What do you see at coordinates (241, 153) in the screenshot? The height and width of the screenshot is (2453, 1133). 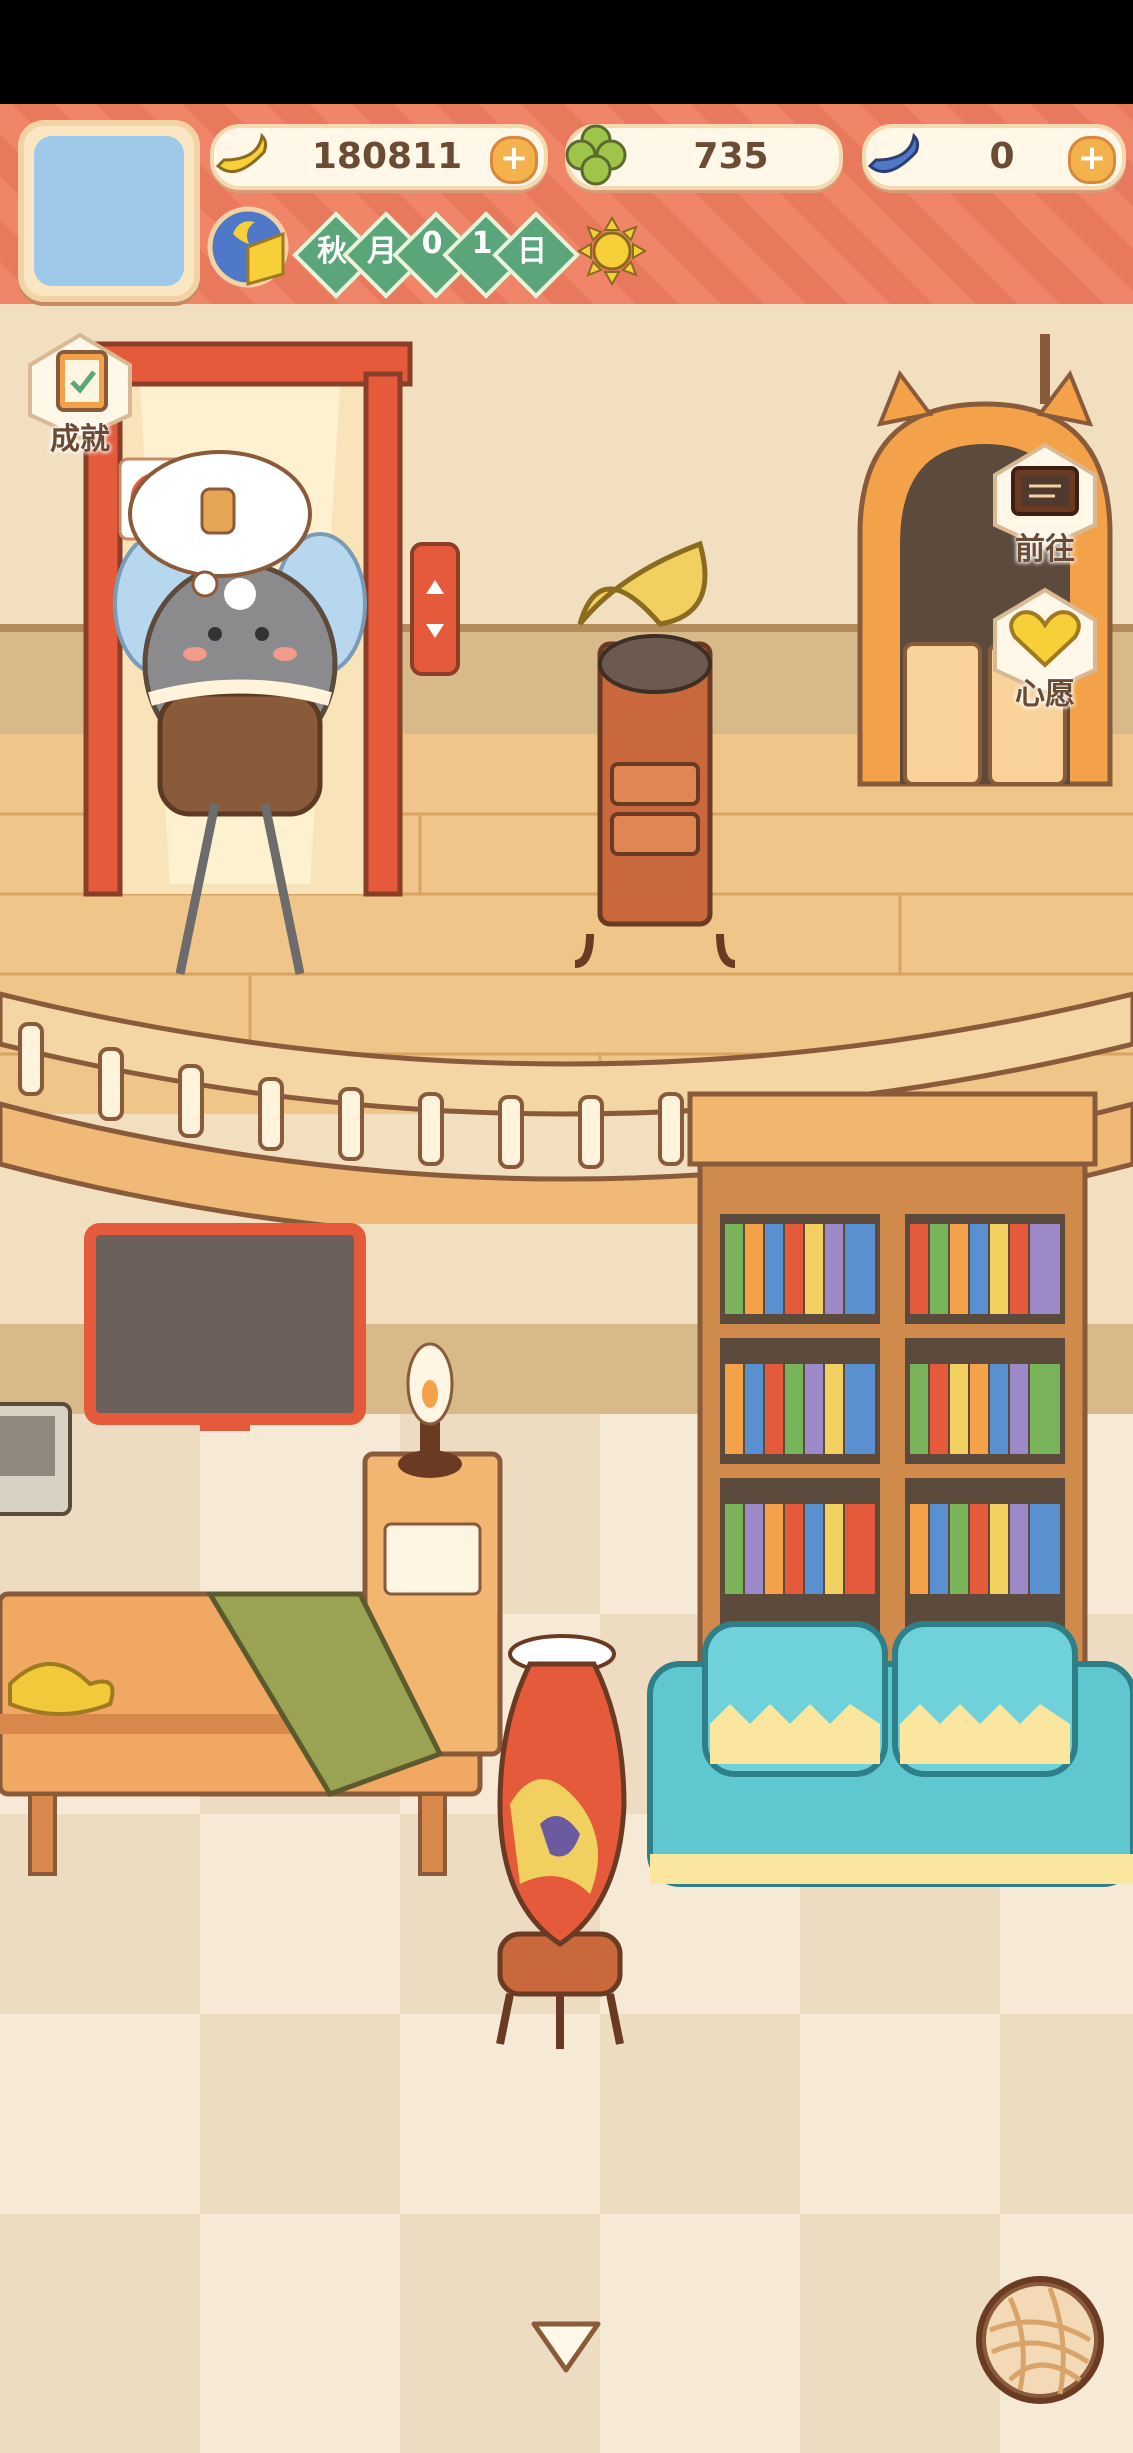 I see `banana-icon` at bounding box center [241, 153].